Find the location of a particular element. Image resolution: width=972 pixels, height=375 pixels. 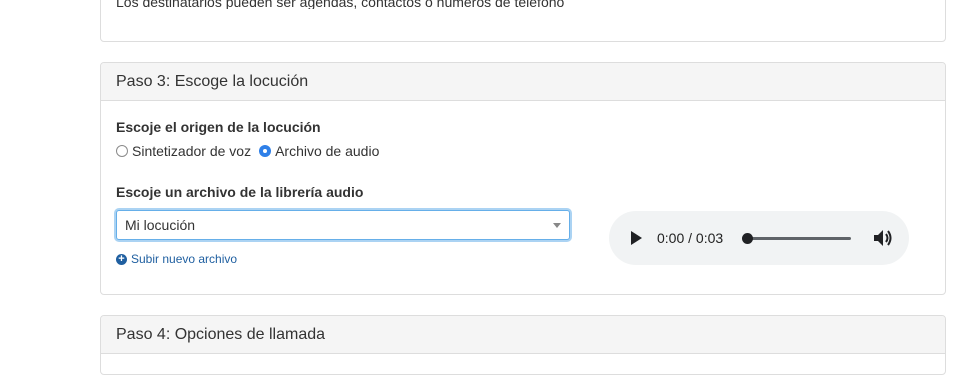

origin-label: Escoje el origen de la locución is located at coordinates (218, 127).